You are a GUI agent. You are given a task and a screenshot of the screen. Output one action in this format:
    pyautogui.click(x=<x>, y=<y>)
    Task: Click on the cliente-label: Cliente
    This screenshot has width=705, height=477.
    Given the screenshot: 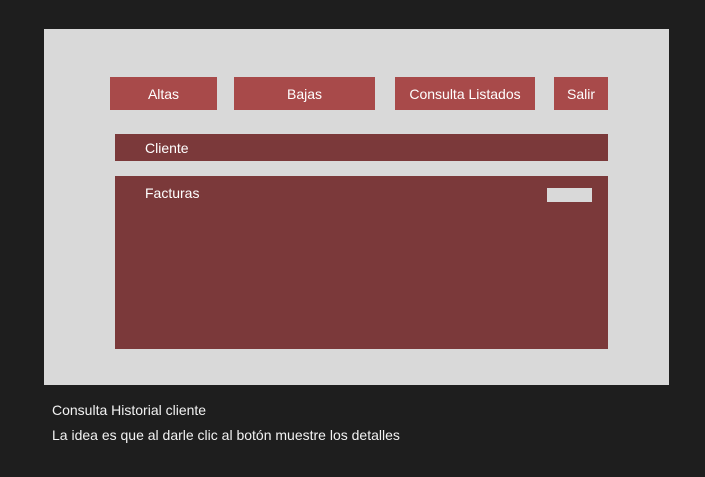 What is the action you would take?
    pyautogui.click(x=167, y=147)
    